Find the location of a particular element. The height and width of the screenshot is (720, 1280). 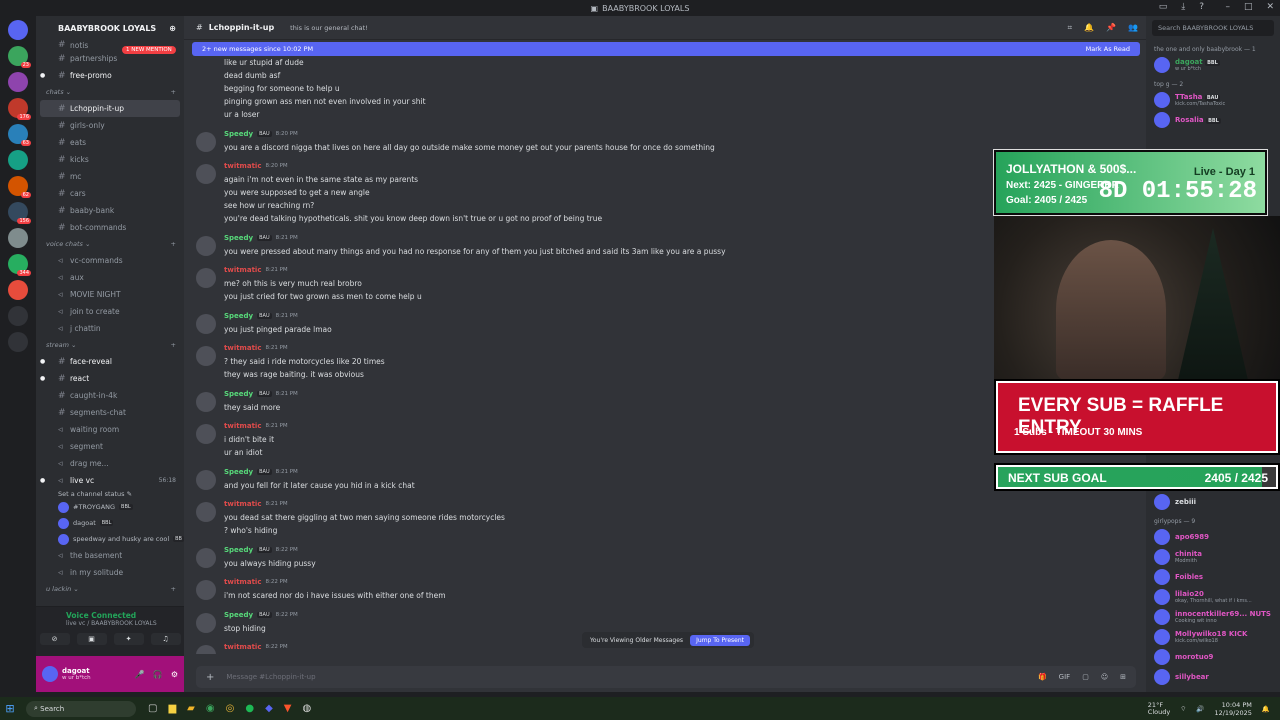

search-input: Search BAABYBROOK LOYALS is located at coordinates (1213, 28).